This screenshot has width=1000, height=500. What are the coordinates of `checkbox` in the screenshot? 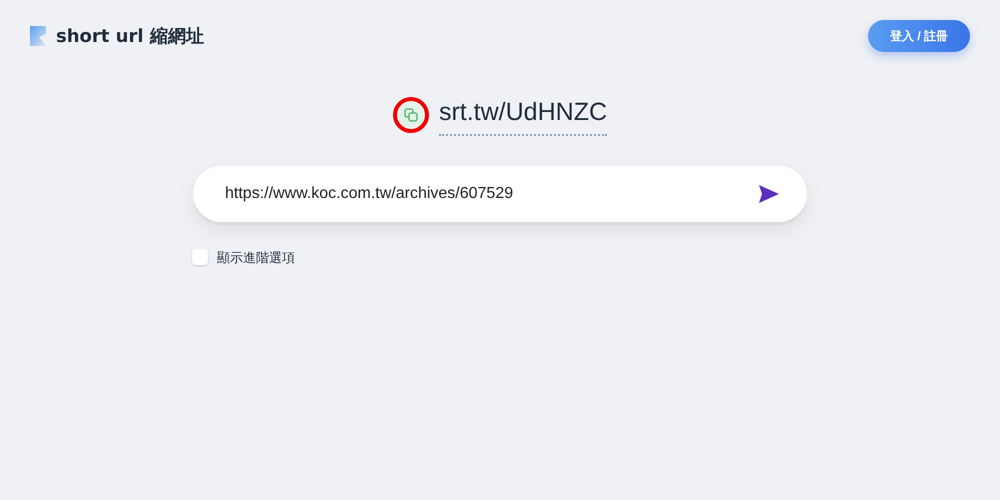 It's located at (200, 257).